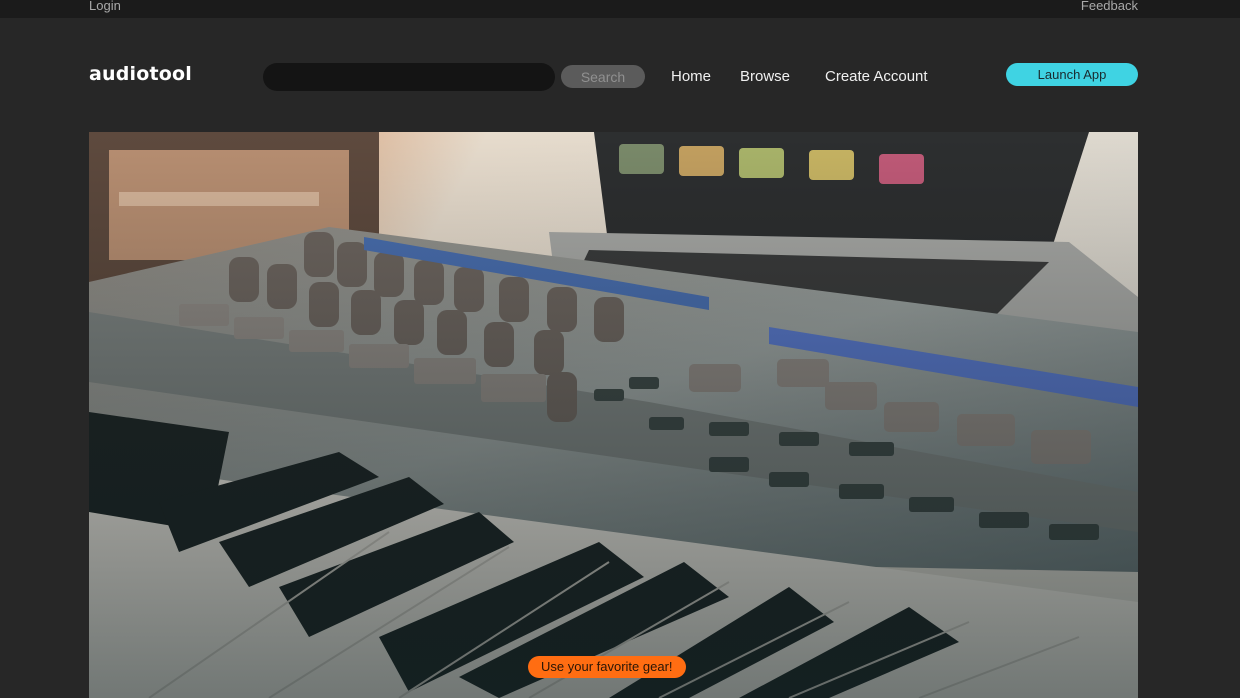 The image size is (1240, 698). Describe the element at coordinates (140, 74) in the screenshot. I see `audiotool-logo: audiotool` at that location.